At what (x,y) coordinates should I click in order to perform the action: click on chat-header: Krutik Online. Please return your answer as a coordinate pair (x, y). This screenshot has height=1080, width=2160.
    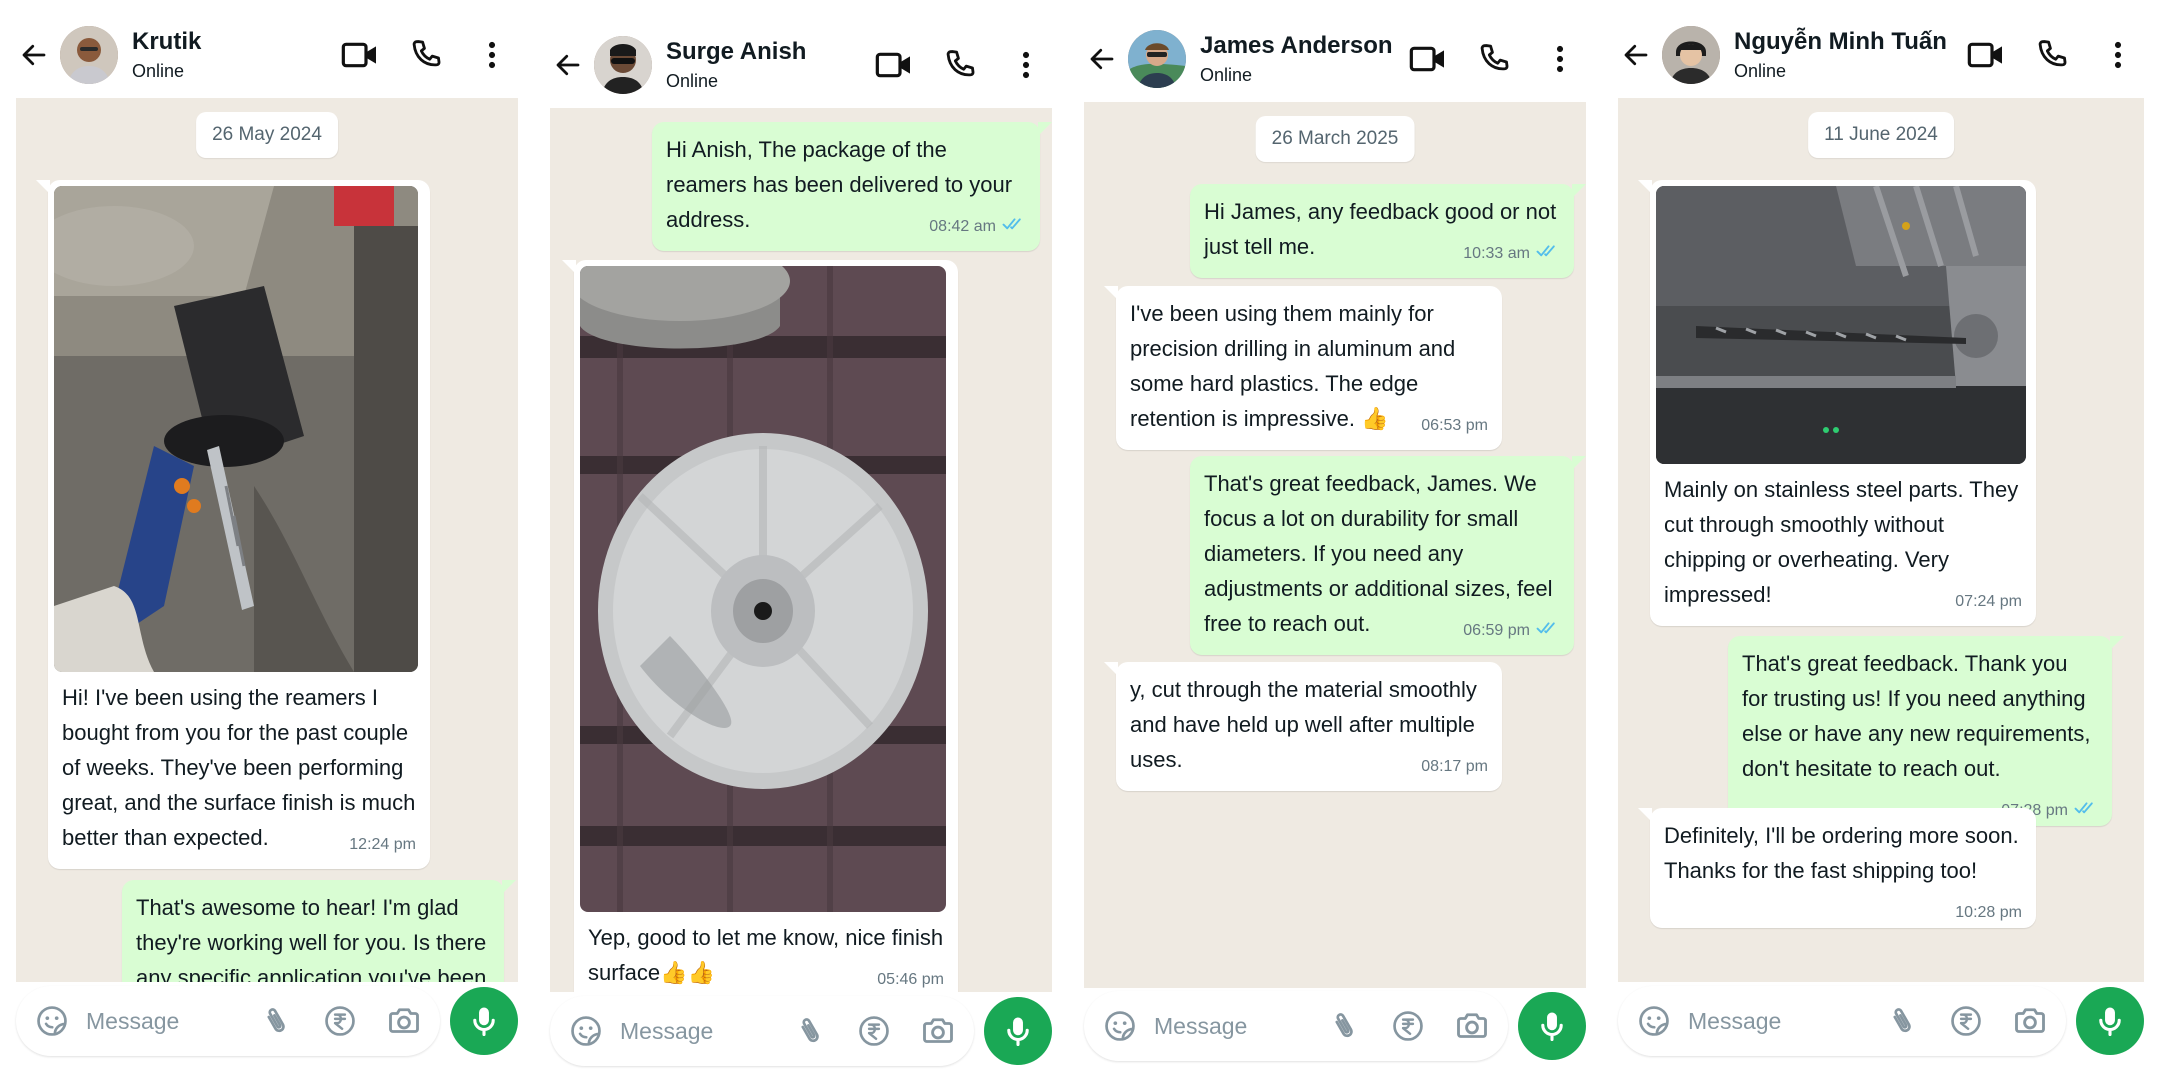
    Looking at the image, I should click on (267, 55).